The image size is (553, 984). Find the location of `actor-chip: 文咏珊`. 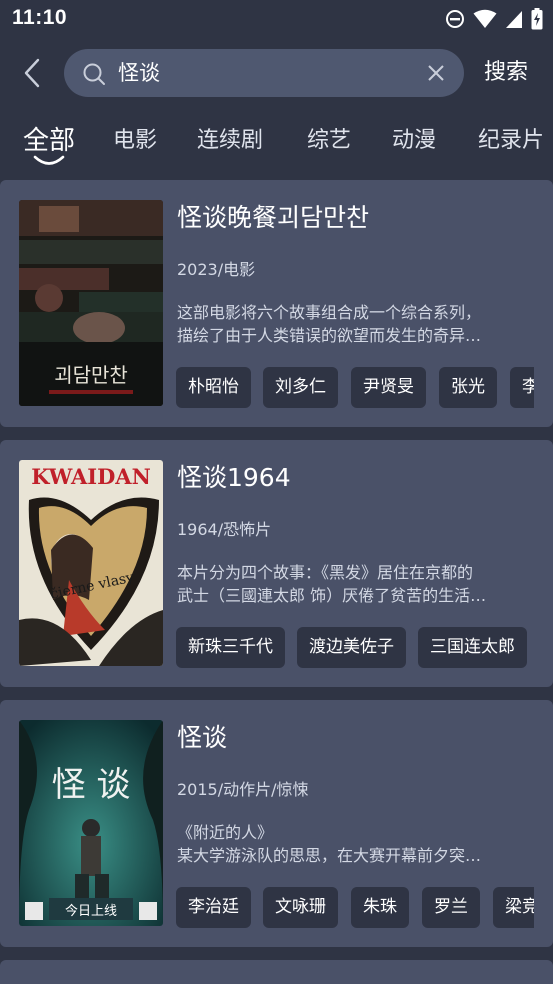

actor-chip: 文咏珊 is located at coordinates (300, 907).